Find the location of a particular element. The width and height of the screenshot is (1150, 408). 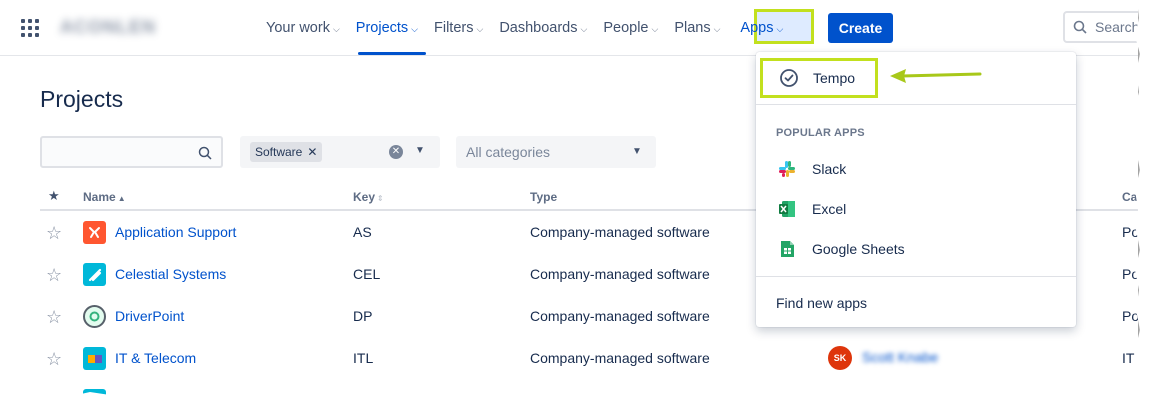

star-header-icon: ★ is located at coordinates (54, 195).